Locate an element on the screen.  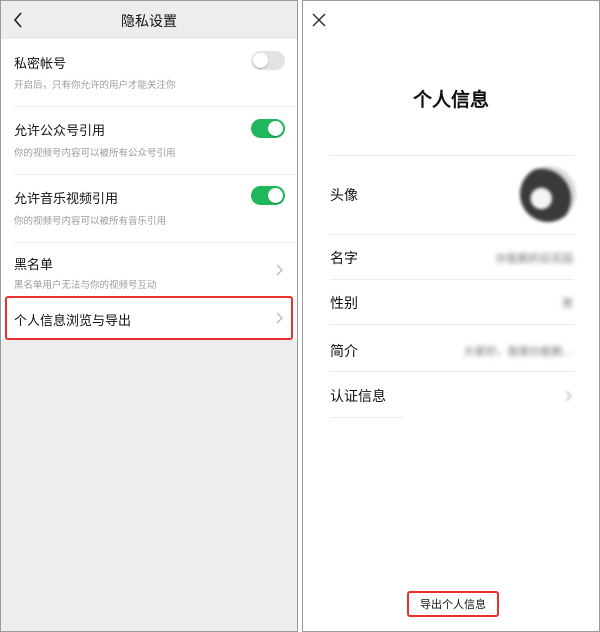
field-value: 炒能鹅的后花园 is located at coordinates (534, 258).